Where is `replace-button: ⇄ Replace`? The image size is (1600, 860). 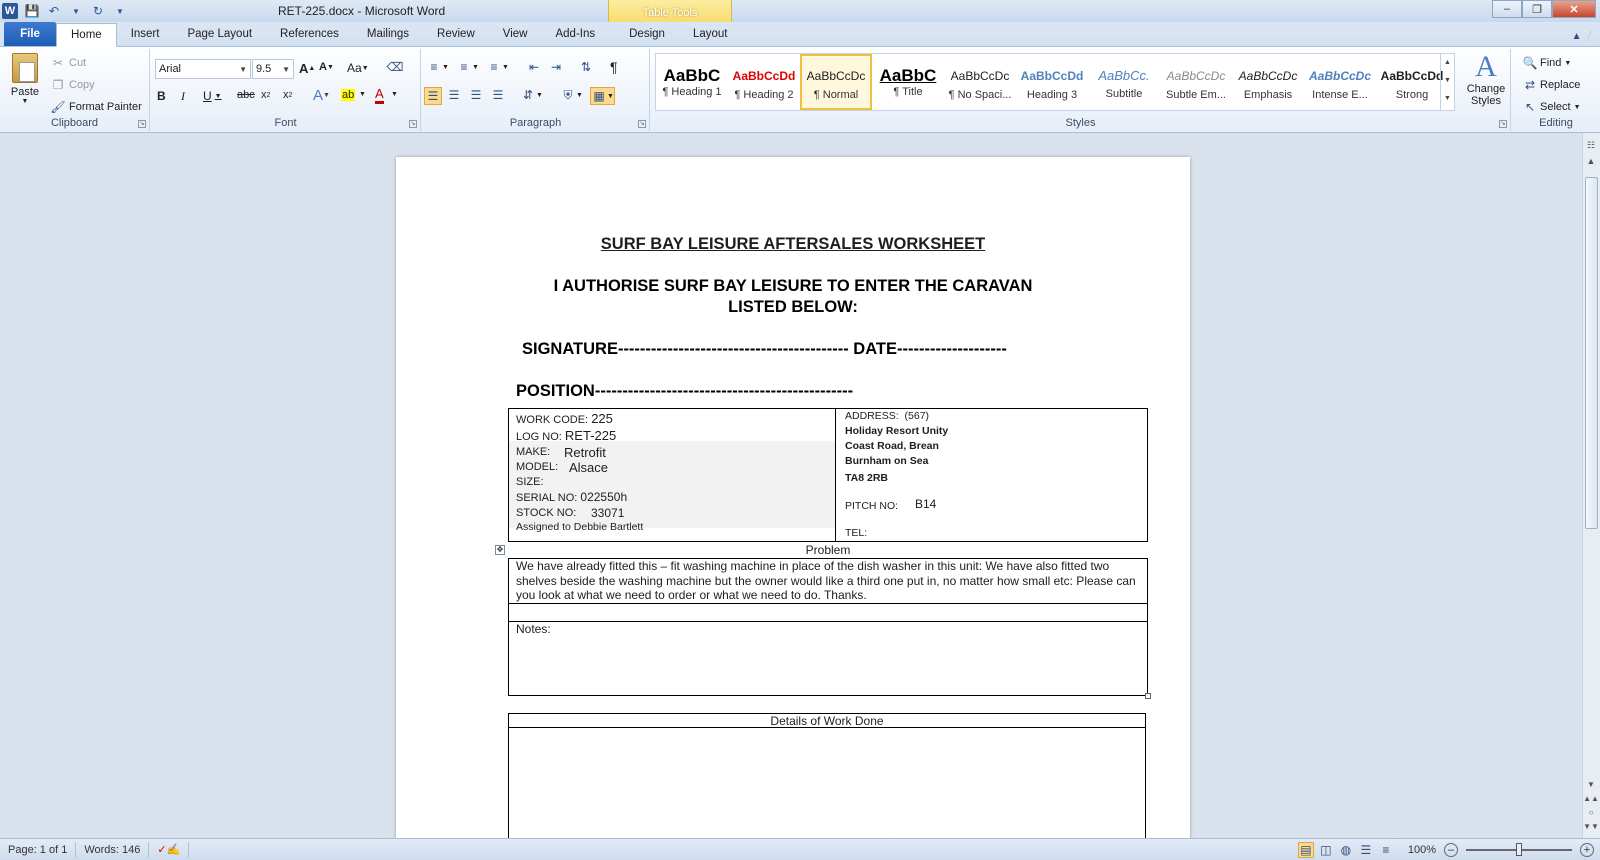
replace-button: ⇄ Replace is located at coordinates (1551, 85).